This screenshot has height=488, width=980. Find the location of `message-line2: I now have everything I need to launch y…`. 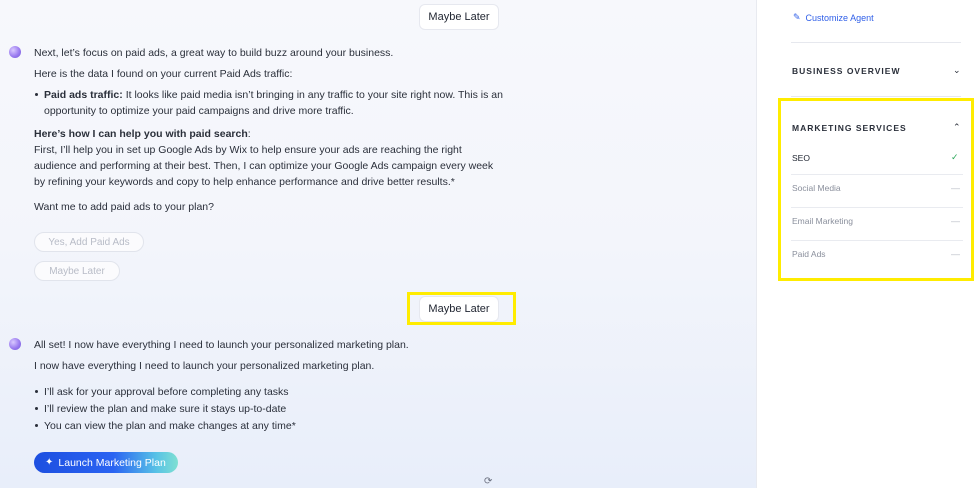

message-line2: I now have everything I need to launch y… is located at coordinates (204, 366).